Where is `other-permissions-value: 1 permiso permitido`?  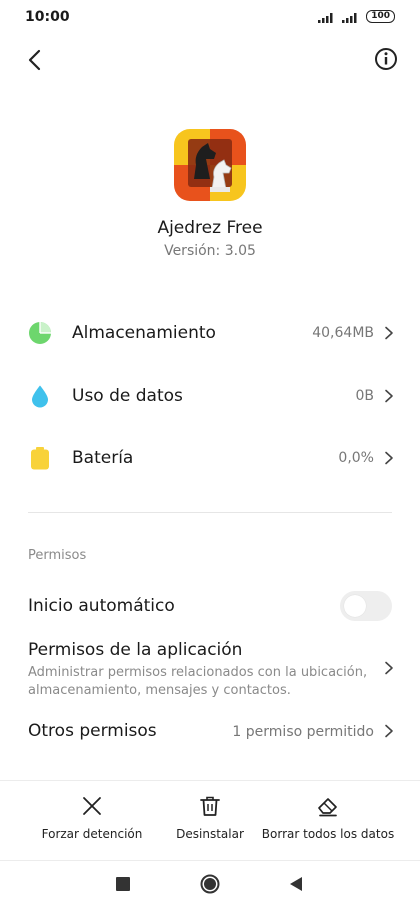
other-permissions-value: 1 permiso permitido is located at coordinates (303, 732).